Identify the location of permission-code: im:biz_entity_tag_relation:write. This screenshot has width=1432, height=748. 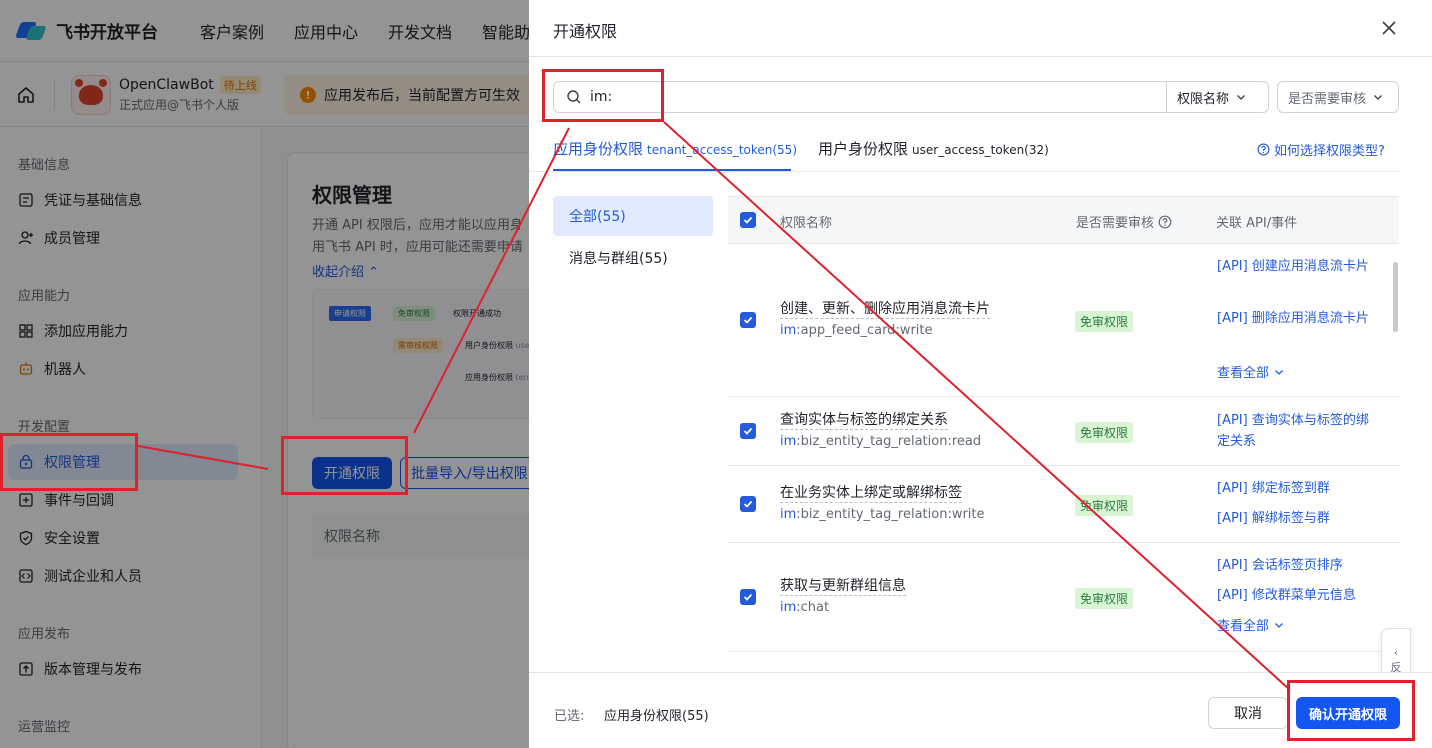
(882, 514).